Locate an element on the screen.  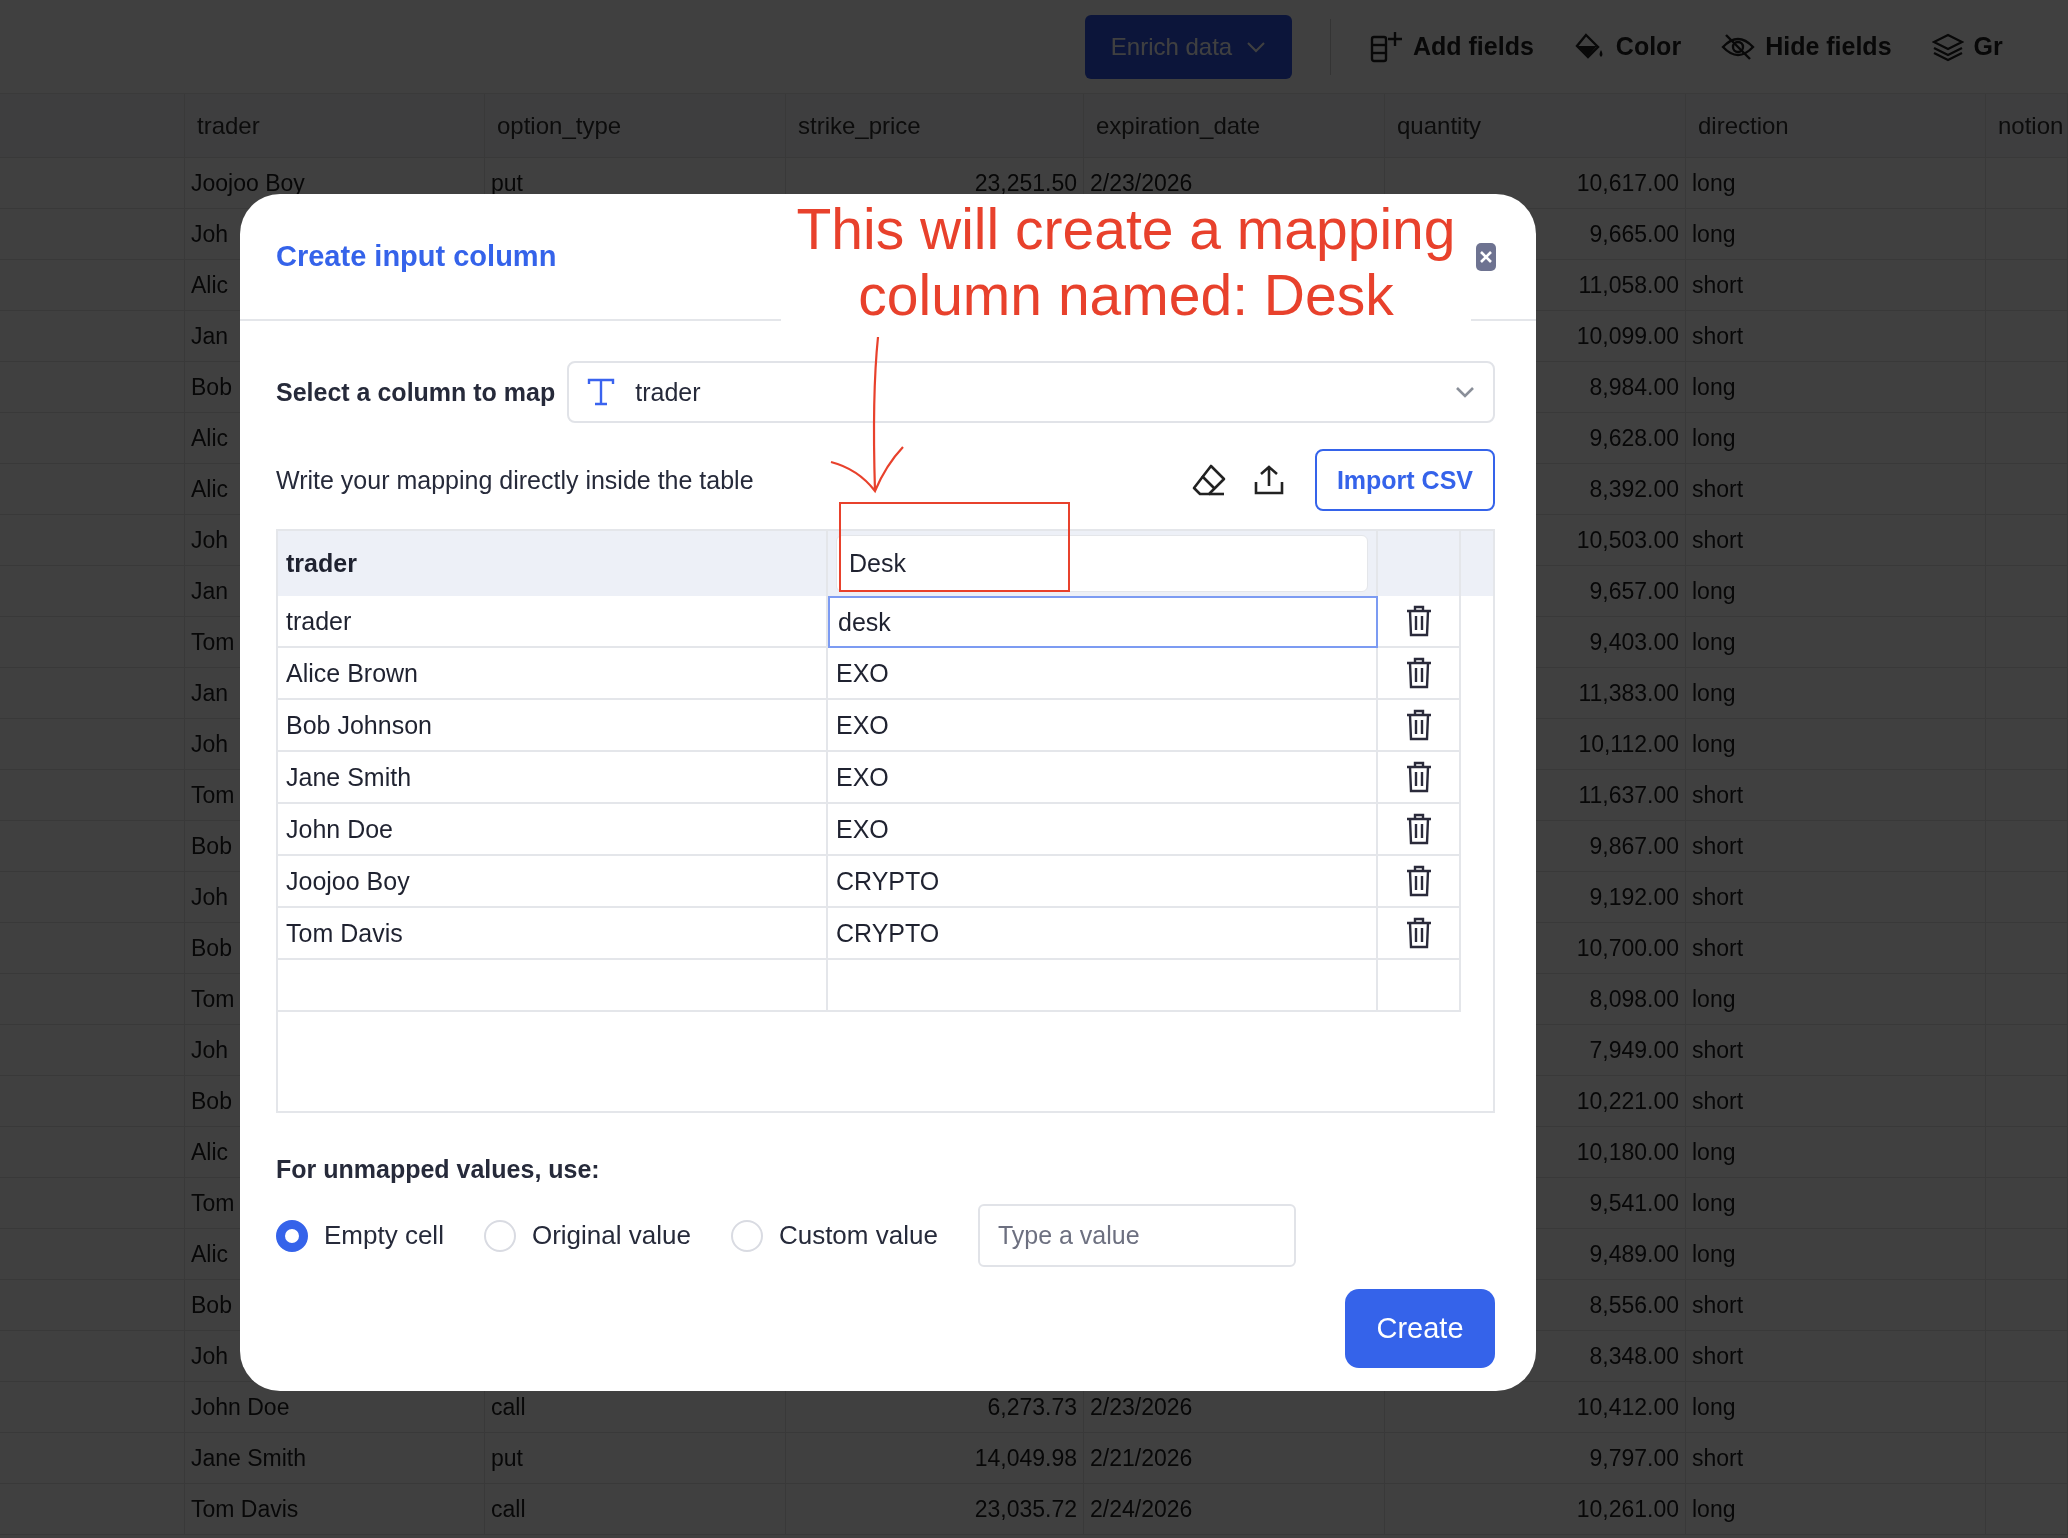
text-type-icon is located at coordinates (601, 392).